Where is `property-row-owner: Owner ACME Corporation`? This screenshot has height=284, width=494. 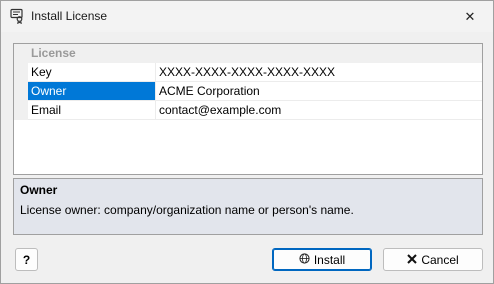
property-row-owner: Owner ACME Corporation is located at coordinates (248, 91).